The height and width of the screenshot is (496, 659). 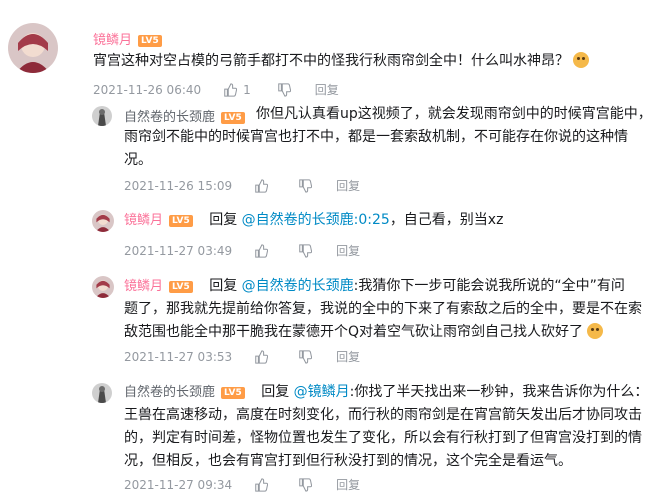 What do you see at coordinates (242, 356) in the screenshot?
I see `reply-meta: 2021-11-27 03:53 回复` at bounding box center [242, 356].